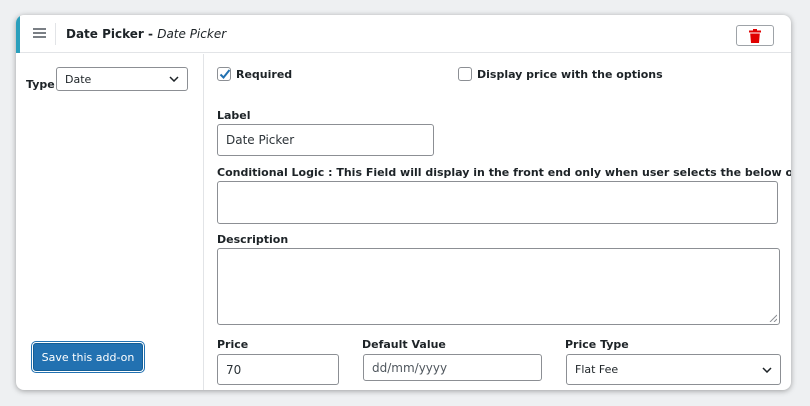 This screenshot has width=810, height=406. What do you see at coordinates (498, 286) in the screenshot?
I see `description-textarea` at bounding box center [498, 286].